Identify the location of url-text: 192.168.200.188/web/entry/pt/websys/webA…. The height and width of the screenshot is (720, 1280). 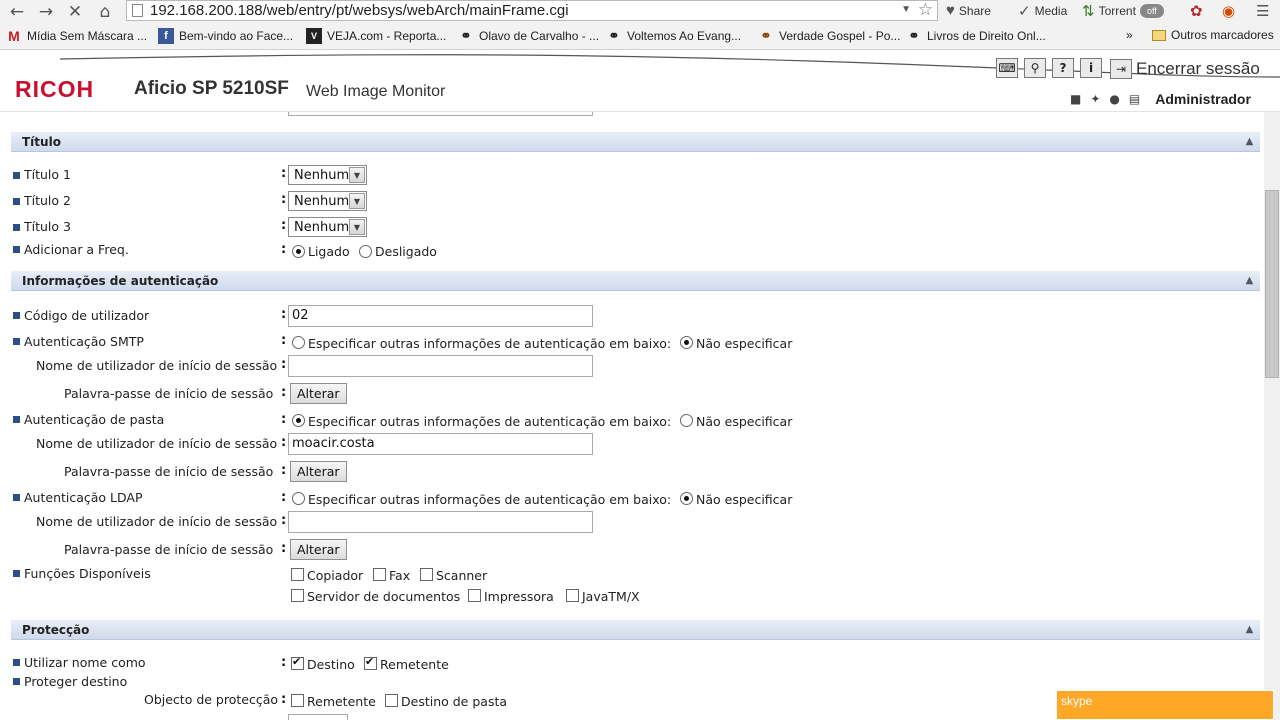
(359, 10).